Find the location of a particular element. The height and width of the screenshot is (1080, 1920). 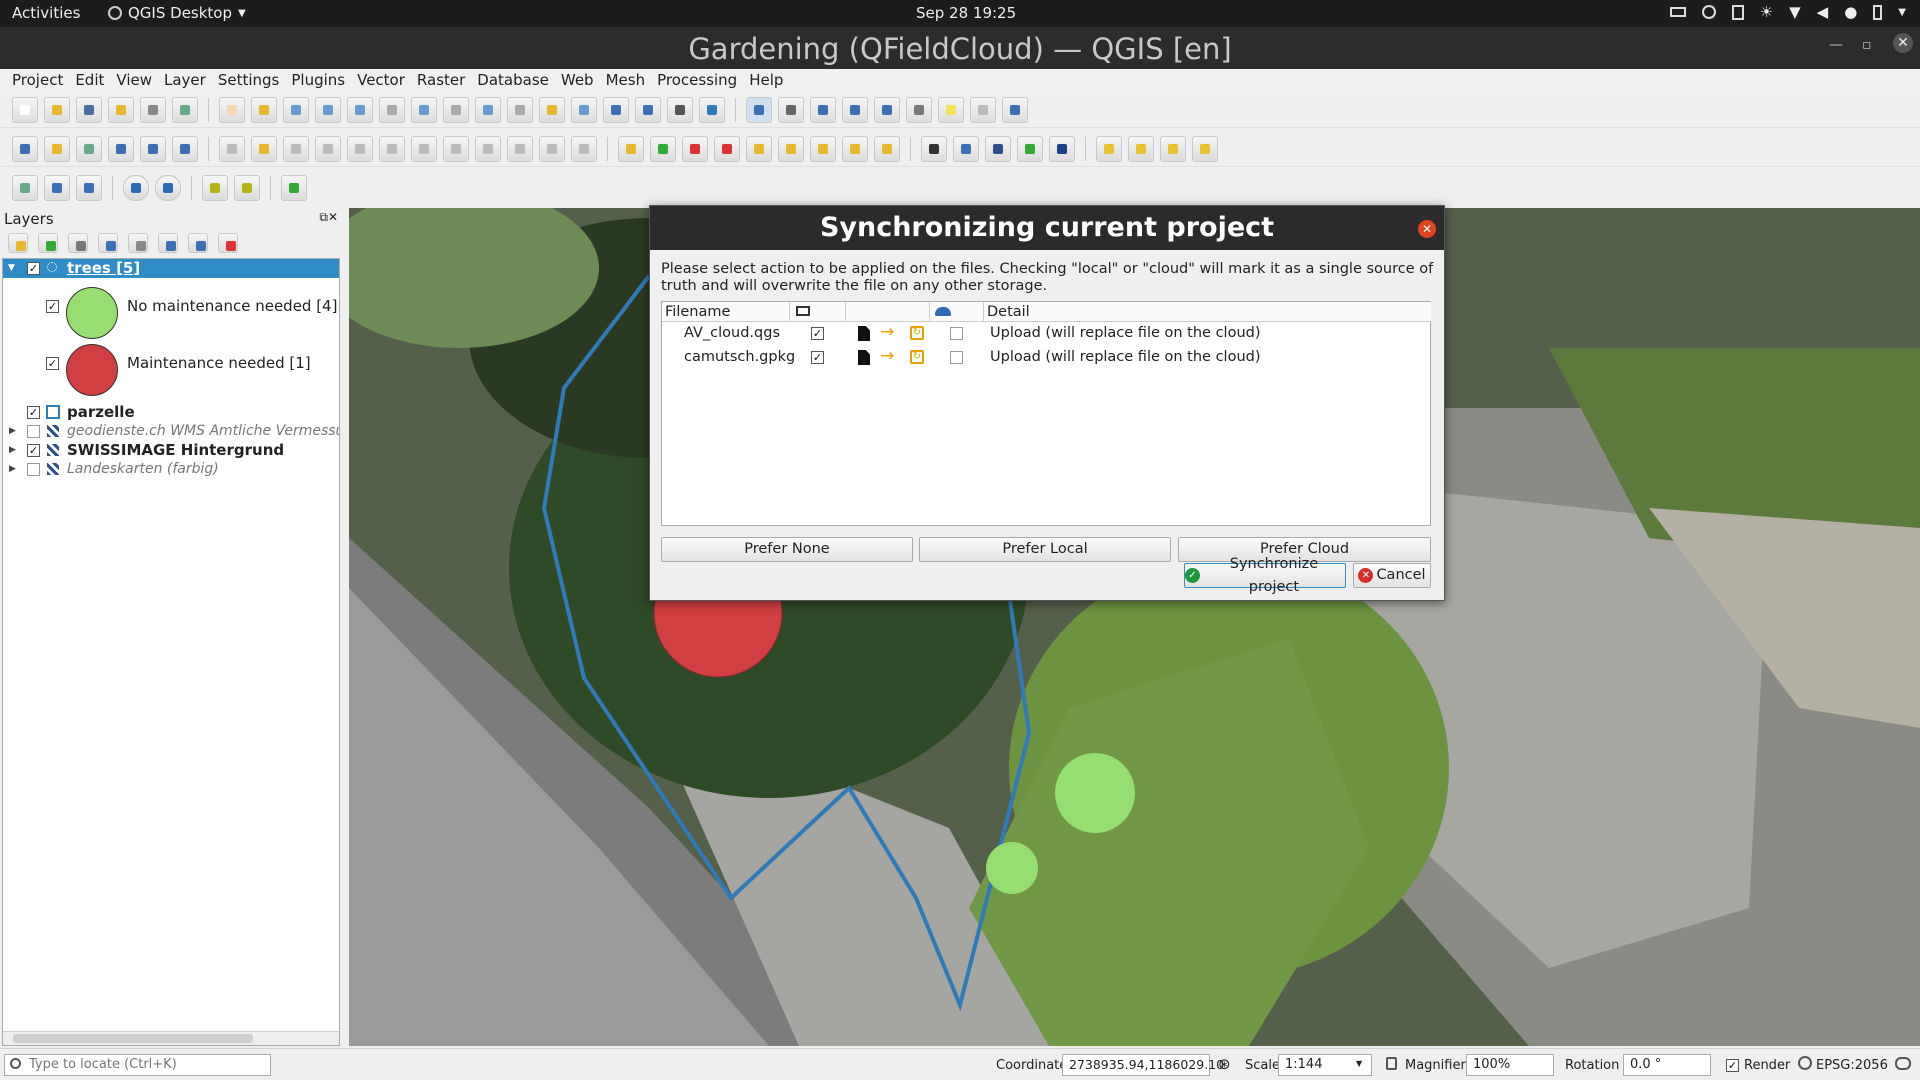

close-window-button: ✕ is located at coordinates (1903, 43).